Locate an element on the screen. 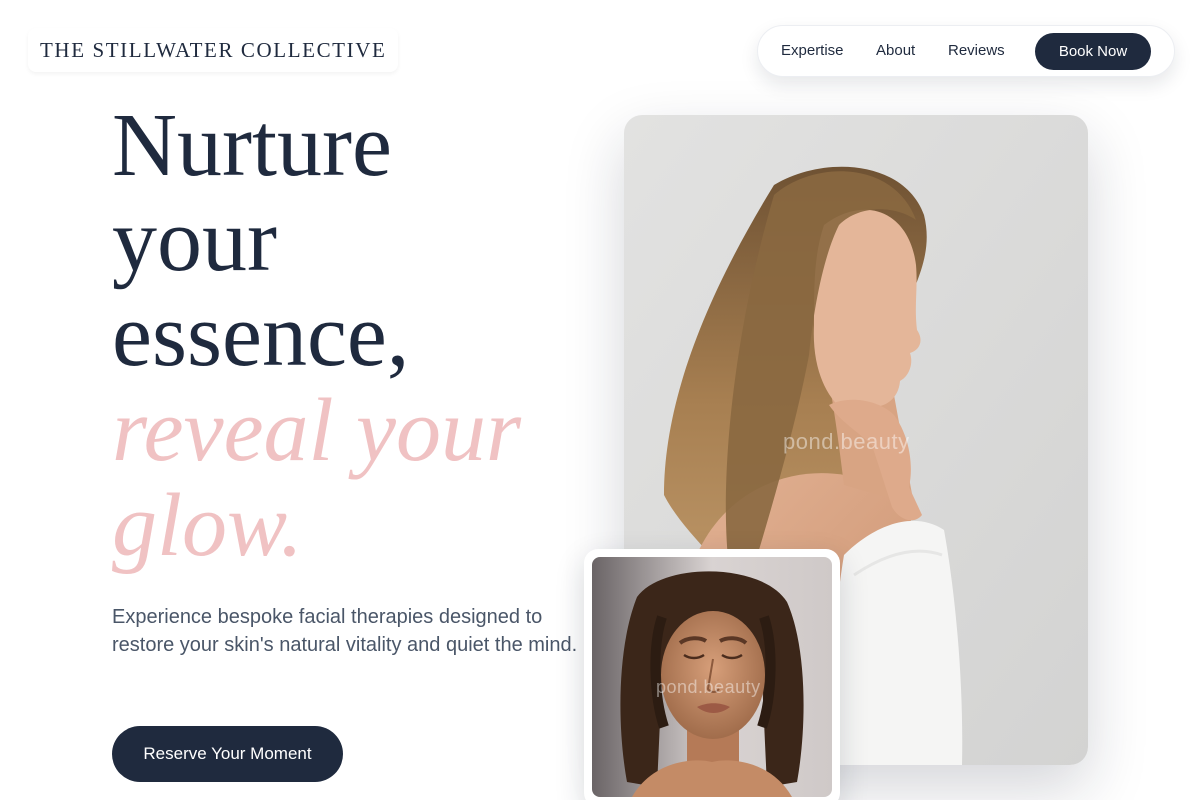 This screenshot has height=800, width=1200. hero-title-line: your is located at coordinates (194, 240).